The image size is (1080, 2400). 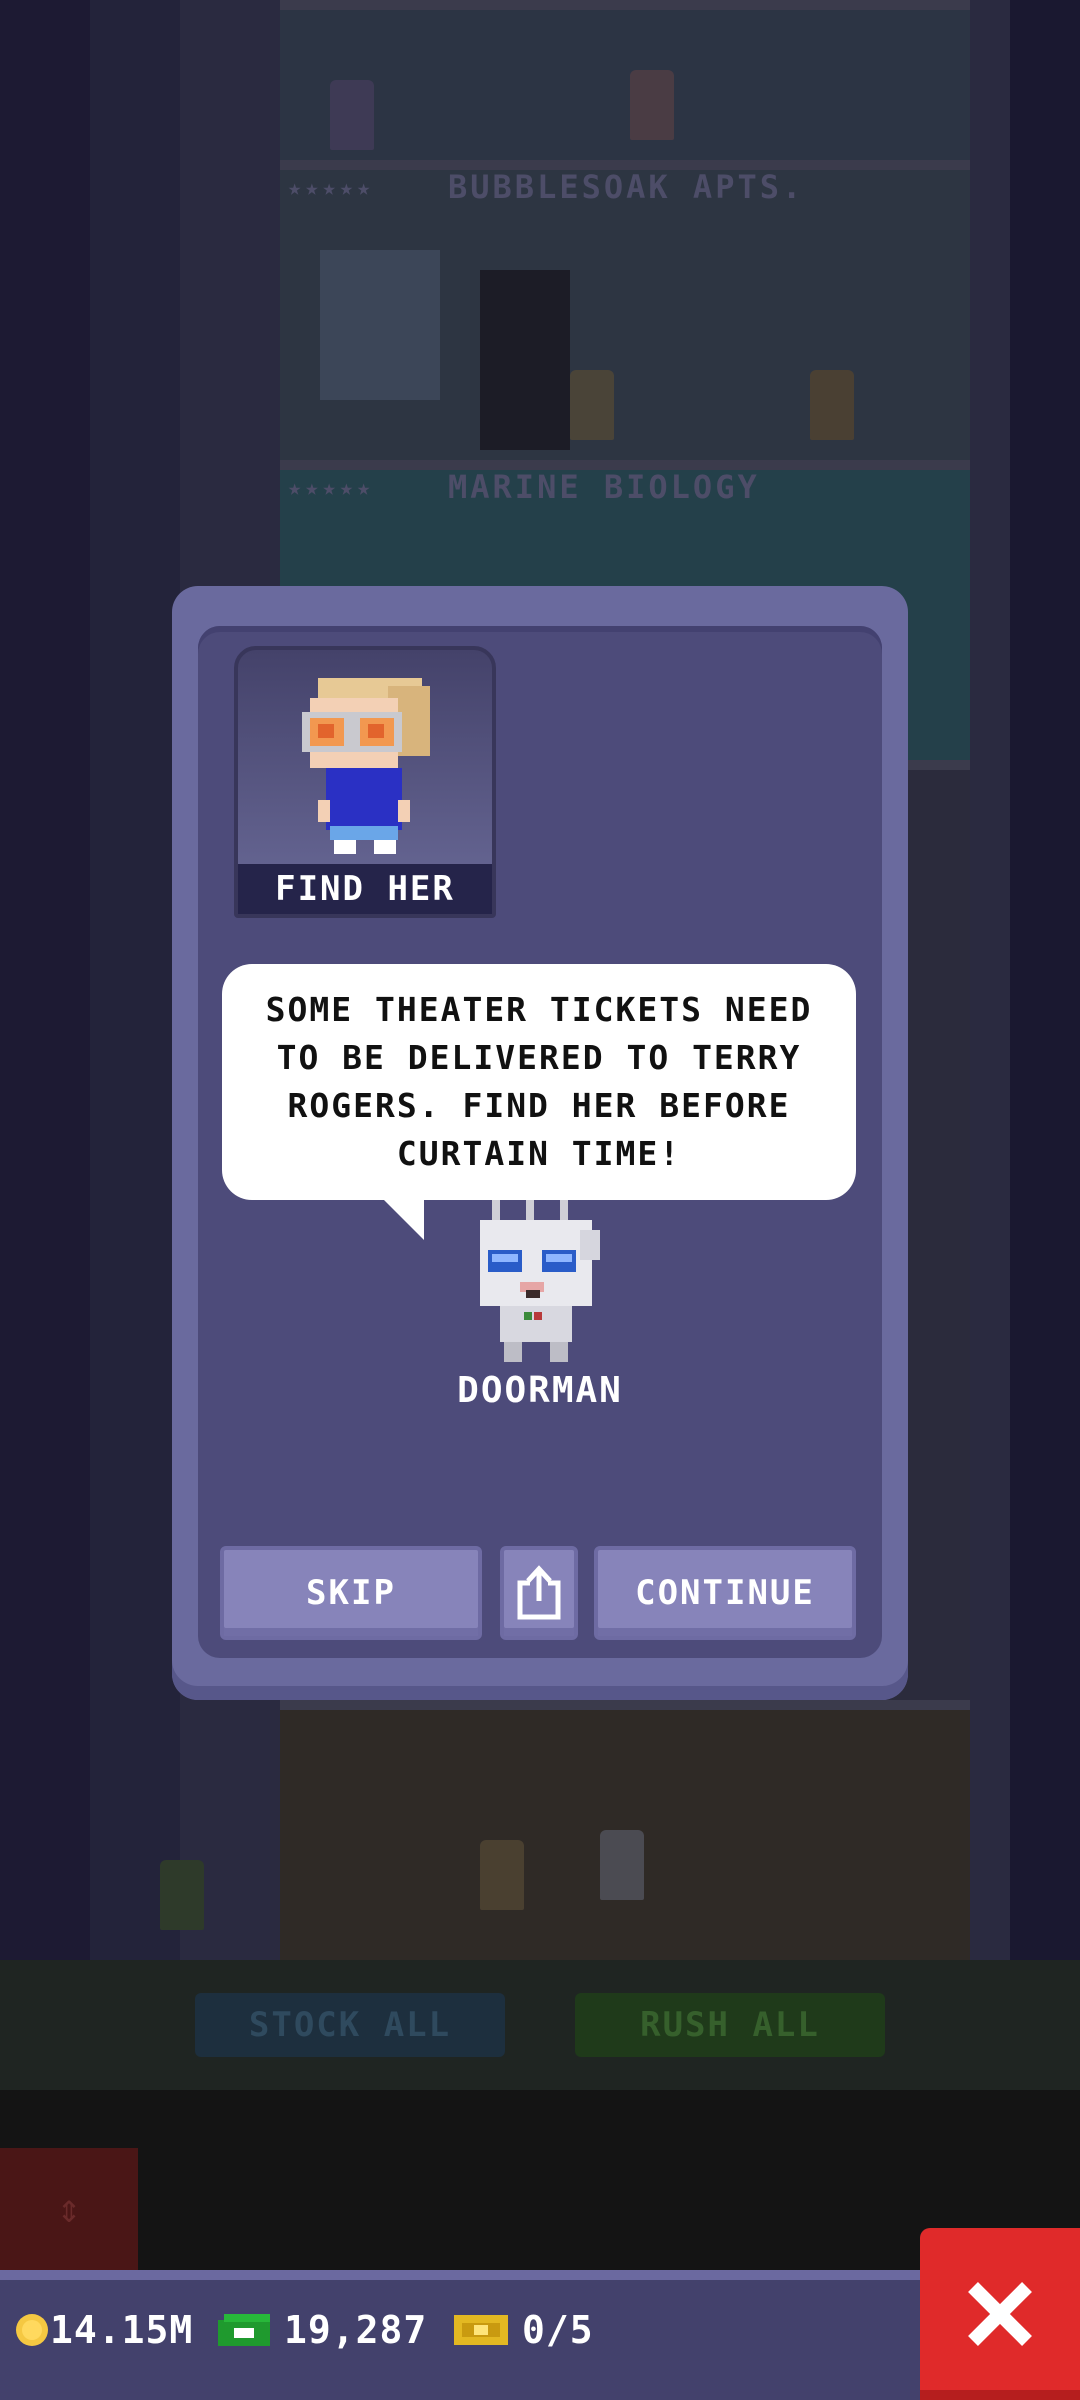 What do you see at coordinates (622, 1865) in the screenshot?
I see `doorman-figure` at bounding box center [622, 1865].